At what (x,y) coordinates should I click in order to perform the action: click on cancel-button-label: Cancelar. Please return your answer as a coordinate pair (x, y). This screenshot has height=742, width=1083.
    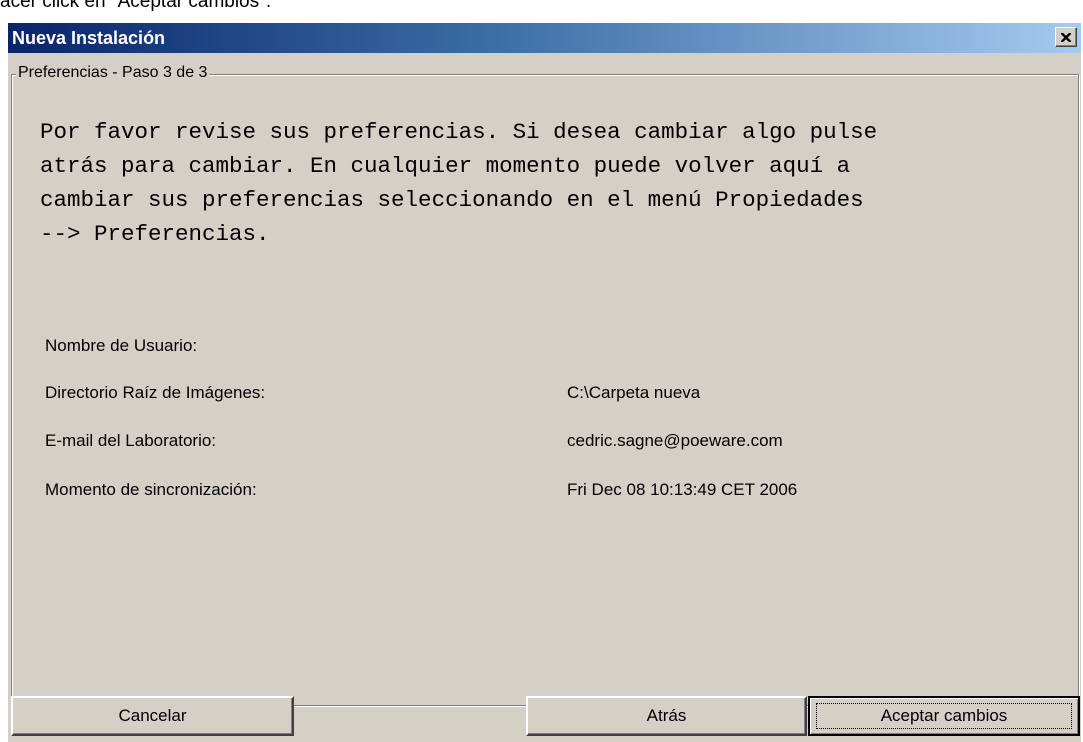
    Looking at the image, I should click on (152, 715).